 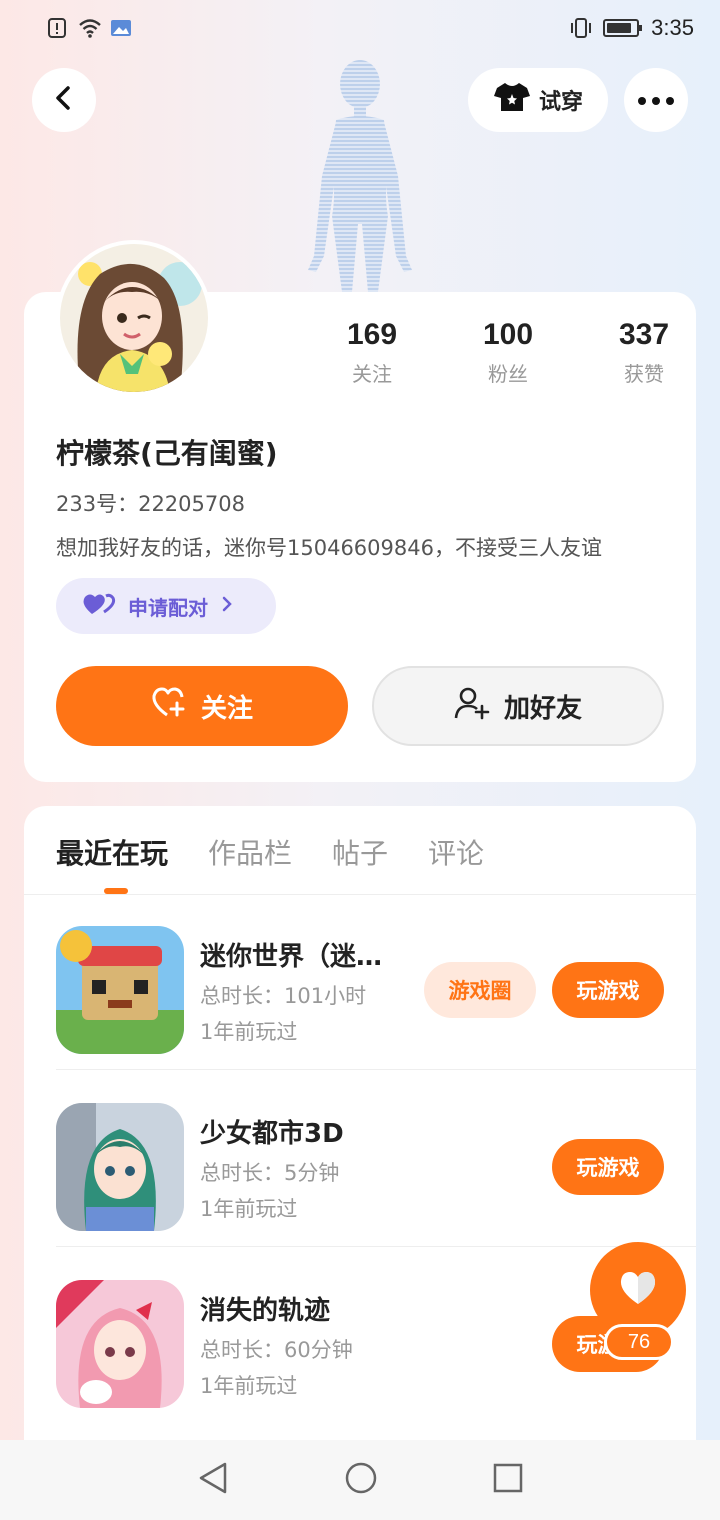 I want to click on profile-tabs: 最近在玩 作品栏 帖子 评论, so click(x=270, y=852).